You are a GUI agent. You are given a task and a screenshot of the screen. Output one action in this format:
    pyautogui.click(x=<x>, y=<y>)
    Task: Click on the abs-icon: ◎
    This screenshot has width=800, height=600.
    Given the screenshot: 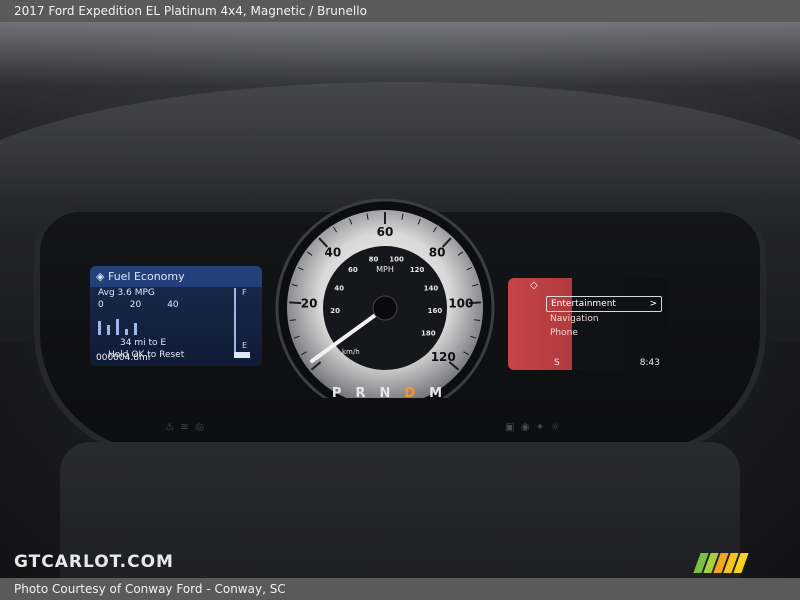 What is the action you would take?
    pyautogui.click(x=199, y=427)
    